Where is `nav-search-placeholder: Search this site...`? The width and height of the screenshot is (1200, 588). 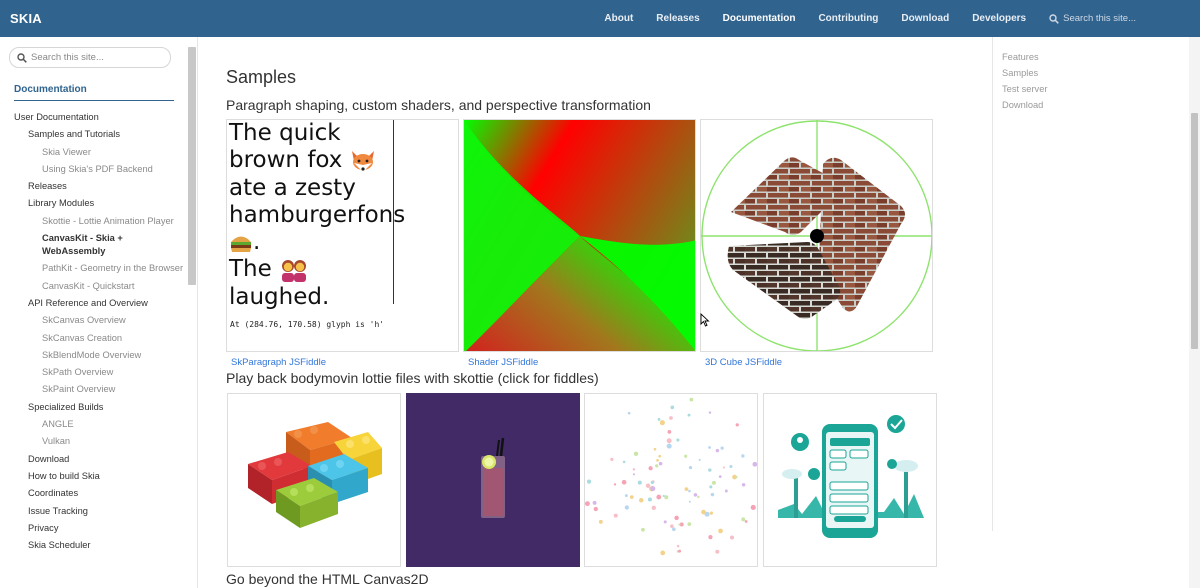
nav-search-placeholder: Search this site... is located at coordinates (1099, 18).